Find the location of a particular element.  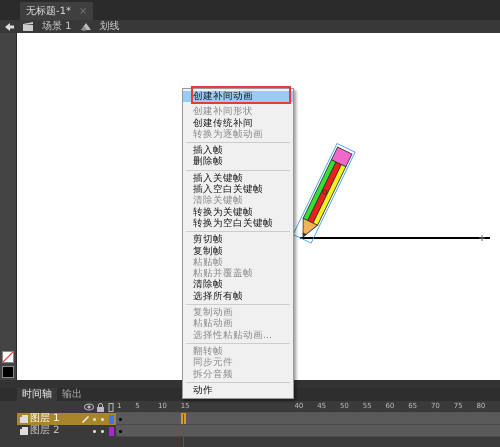

layer-name: 图层 2 is located at coordinates (45, 431).